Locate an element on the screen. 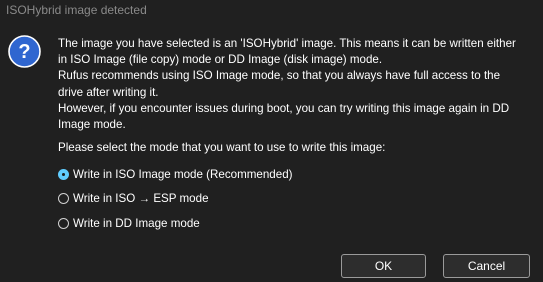 This screenshot has width=543, height=282. radio-label: Write in ISO → ESP mode is located at coordinates (141, 198).